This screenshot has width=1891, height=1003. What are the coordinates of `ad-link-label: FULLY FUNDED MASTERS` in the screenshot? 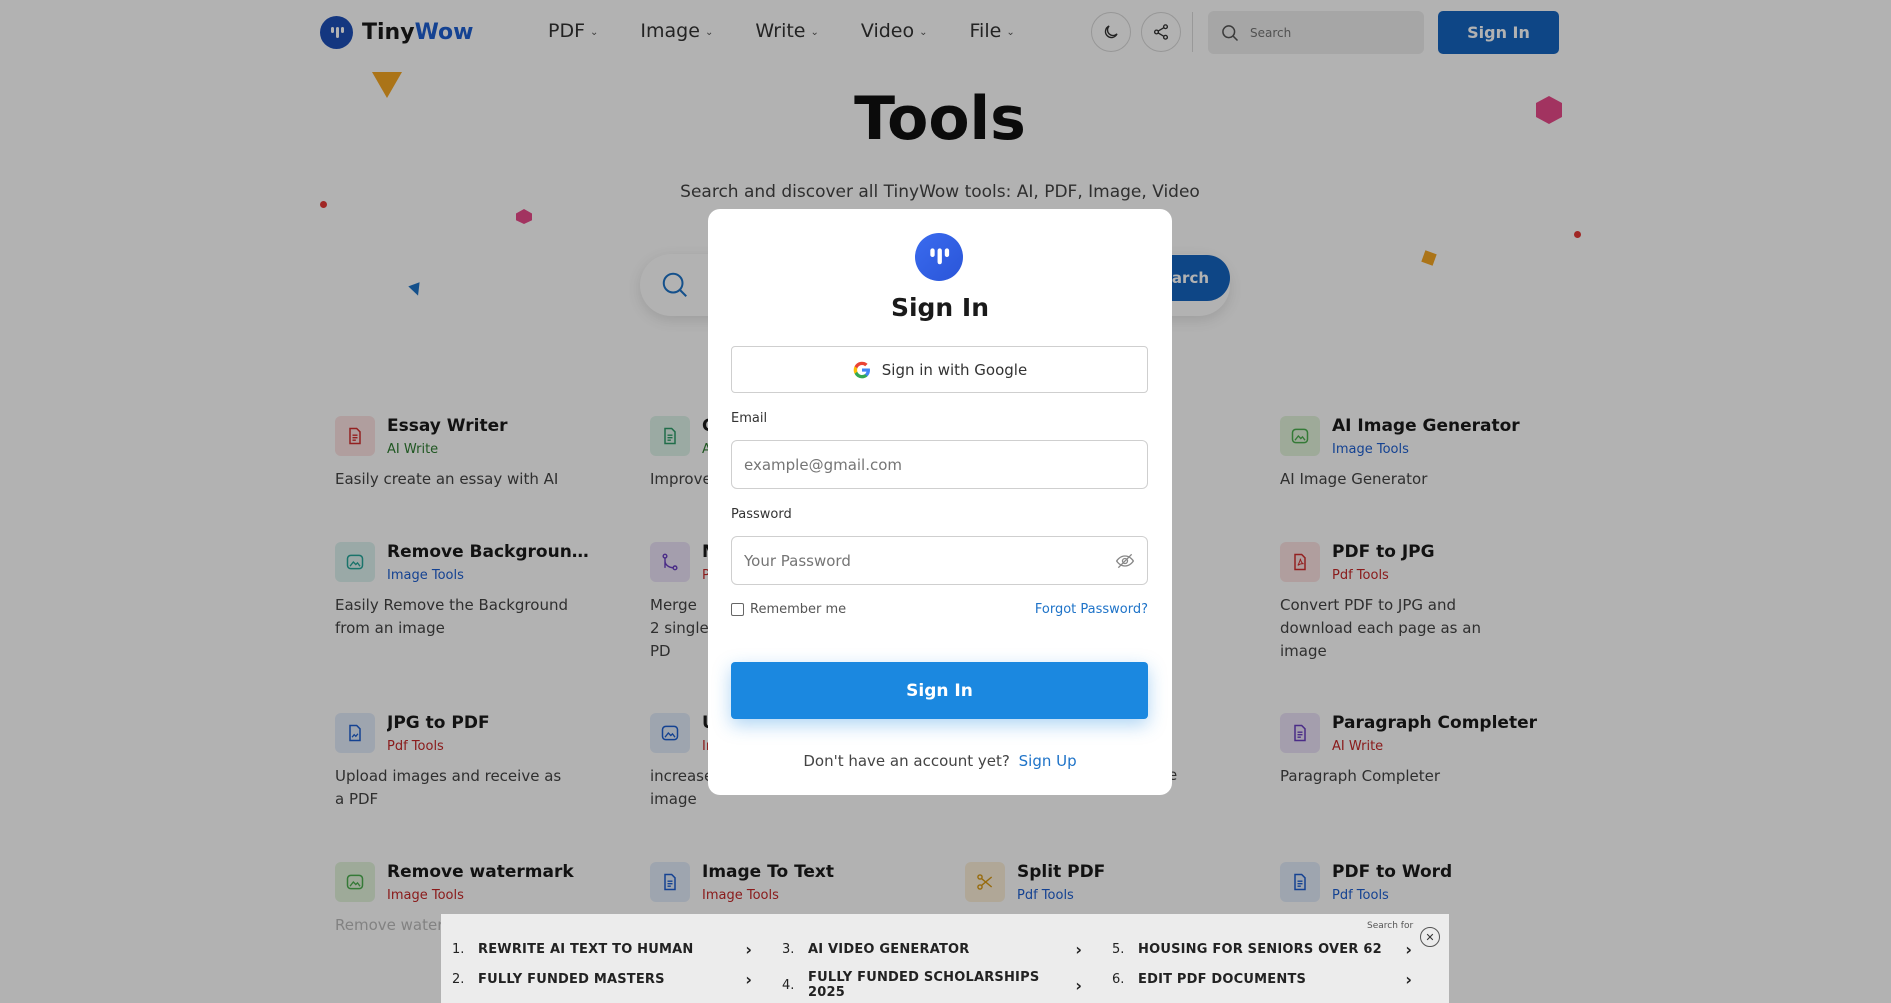 It's located at (571, 979).